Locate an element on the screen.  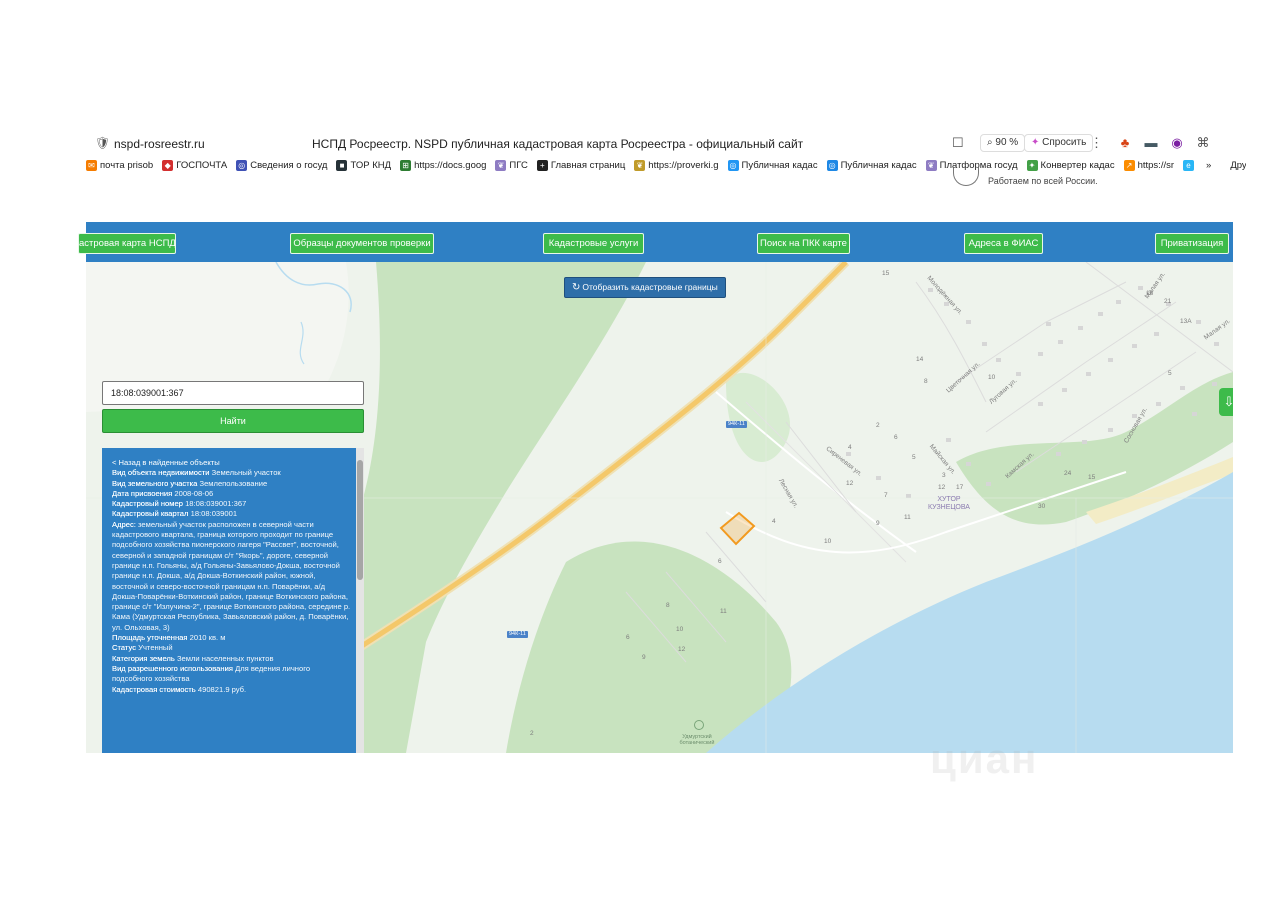
bookmark-icon: ☐ is located at coordinates (958, 143).